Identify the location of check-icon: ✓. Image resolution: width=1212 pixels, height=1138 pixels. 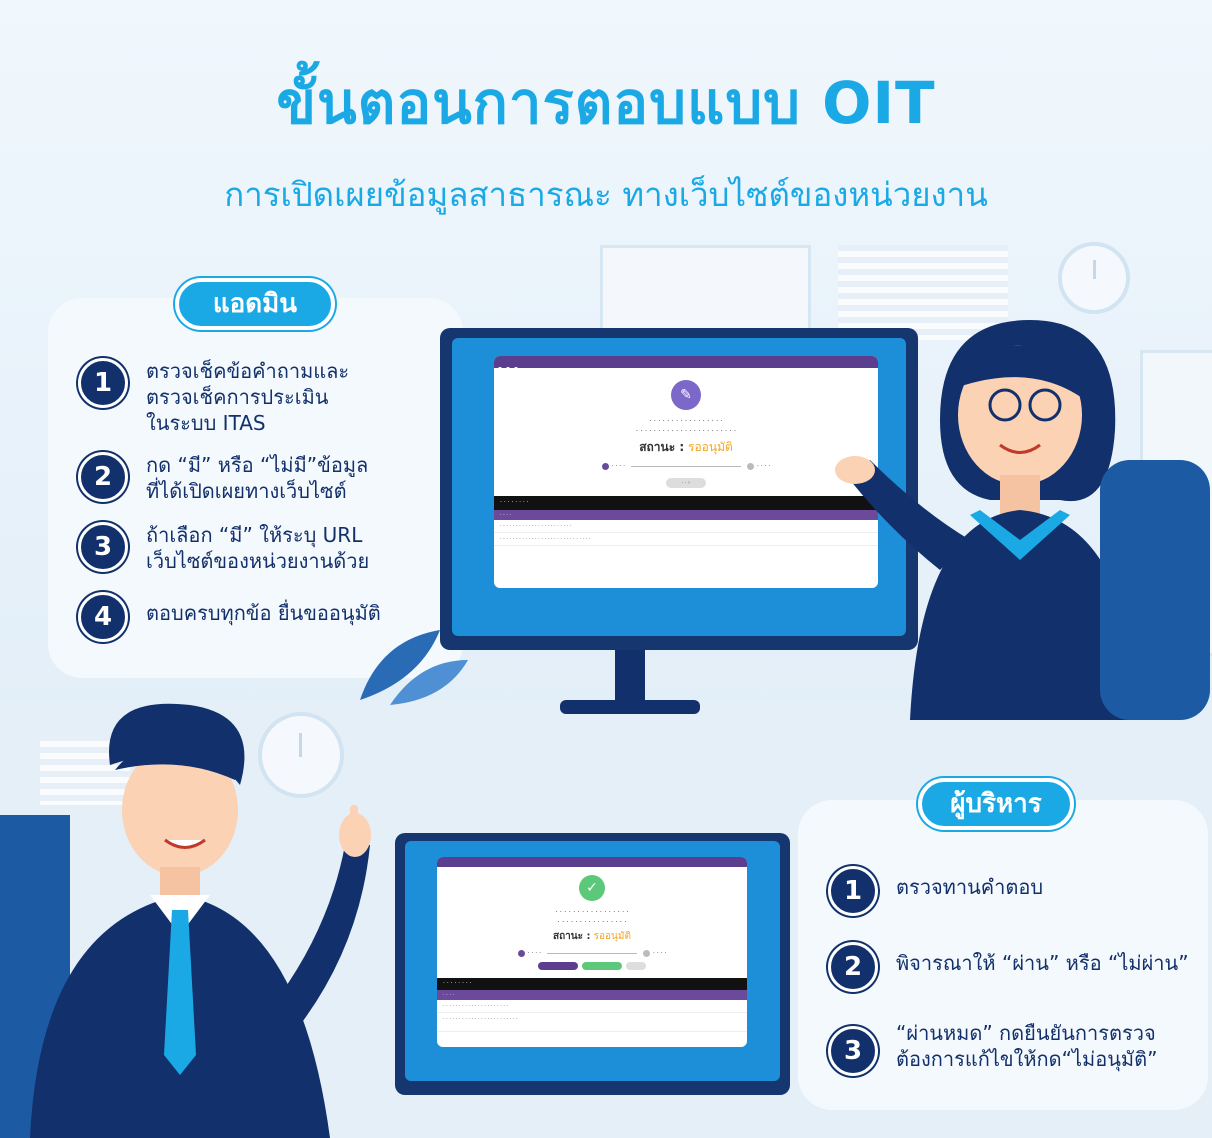
(592, 888).